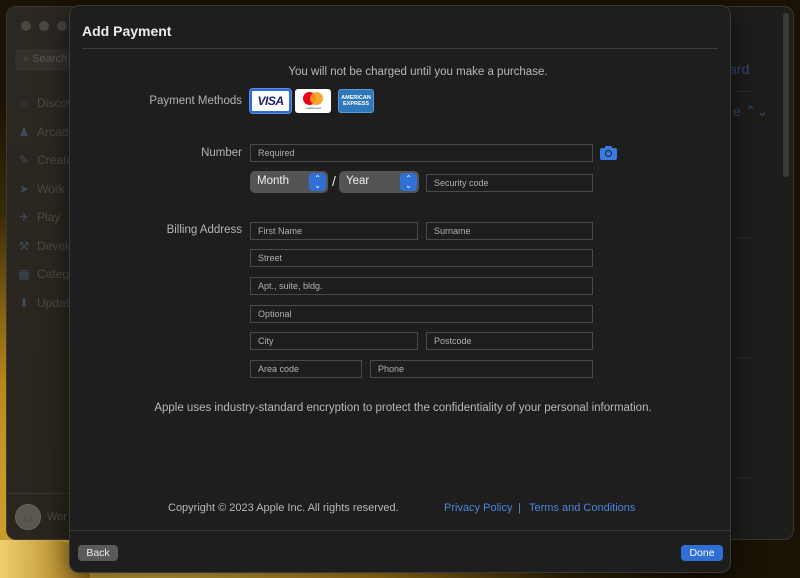 This screenshot has width=800, height=578. What do you see at coordinates (273, 181) in the screenshot?
I see `month-value: Month` at bounding box center [273, 181].